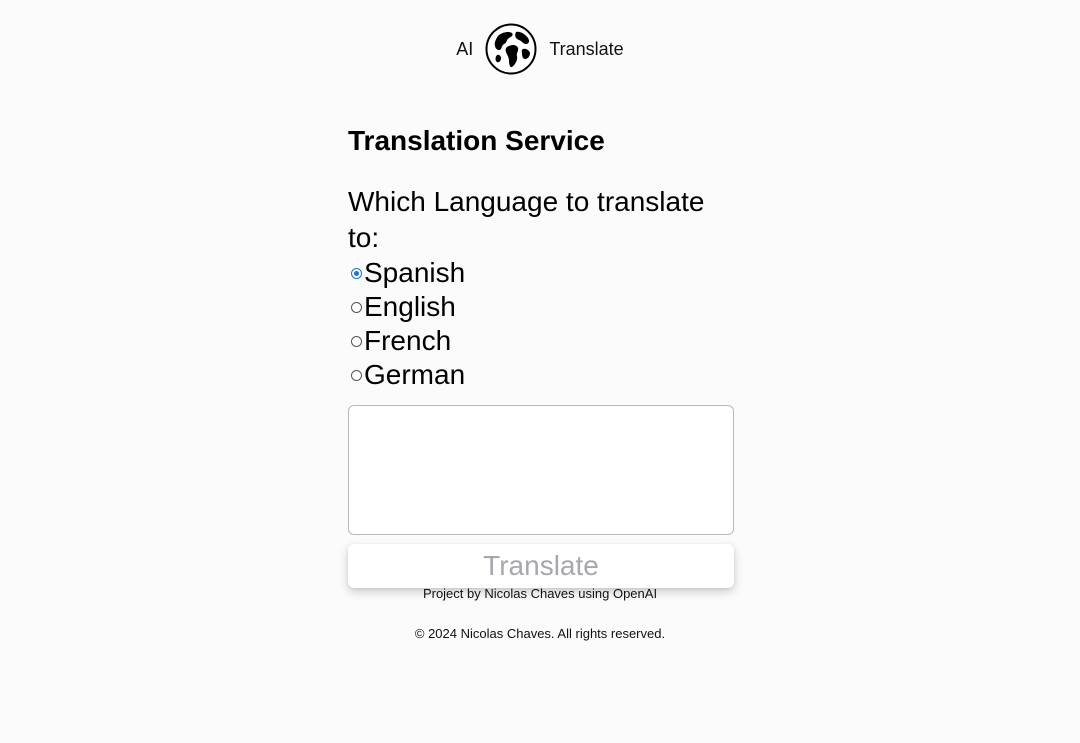 This screenshot has width=1080, height=743. I want to click on language-radio-group: Spanish English French German, so click(541, 324).